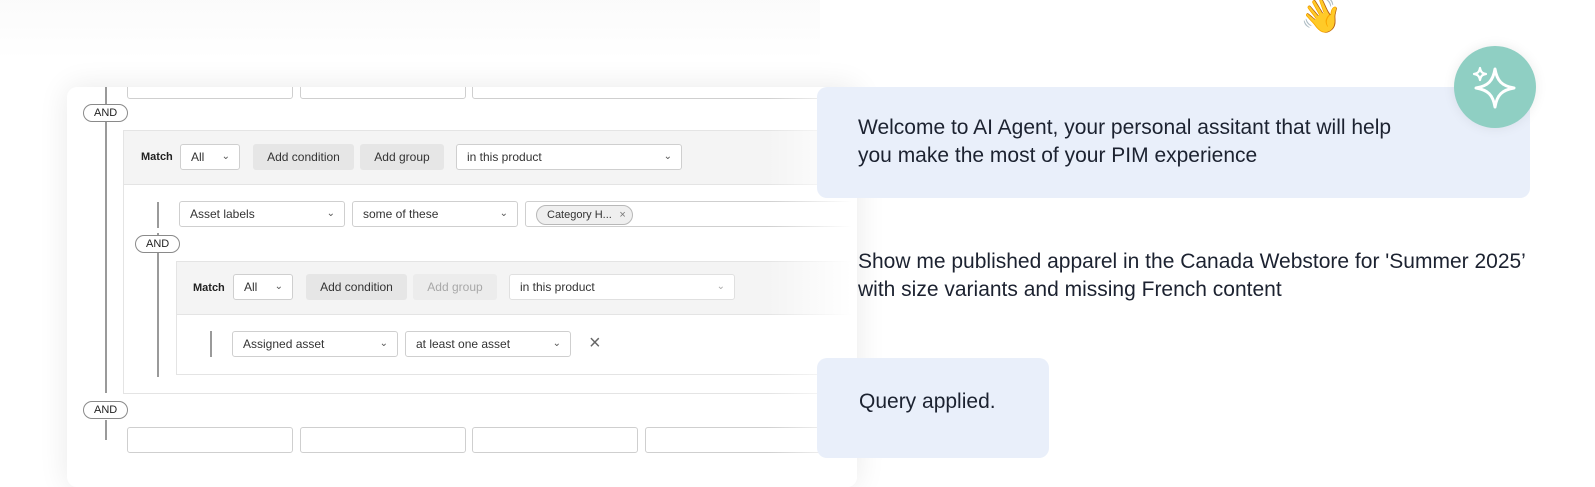 Image resolution: width=1595 pixels, height=487 pixels. I want to click on condition-field-value: Assigned asset, so click(284, 344).